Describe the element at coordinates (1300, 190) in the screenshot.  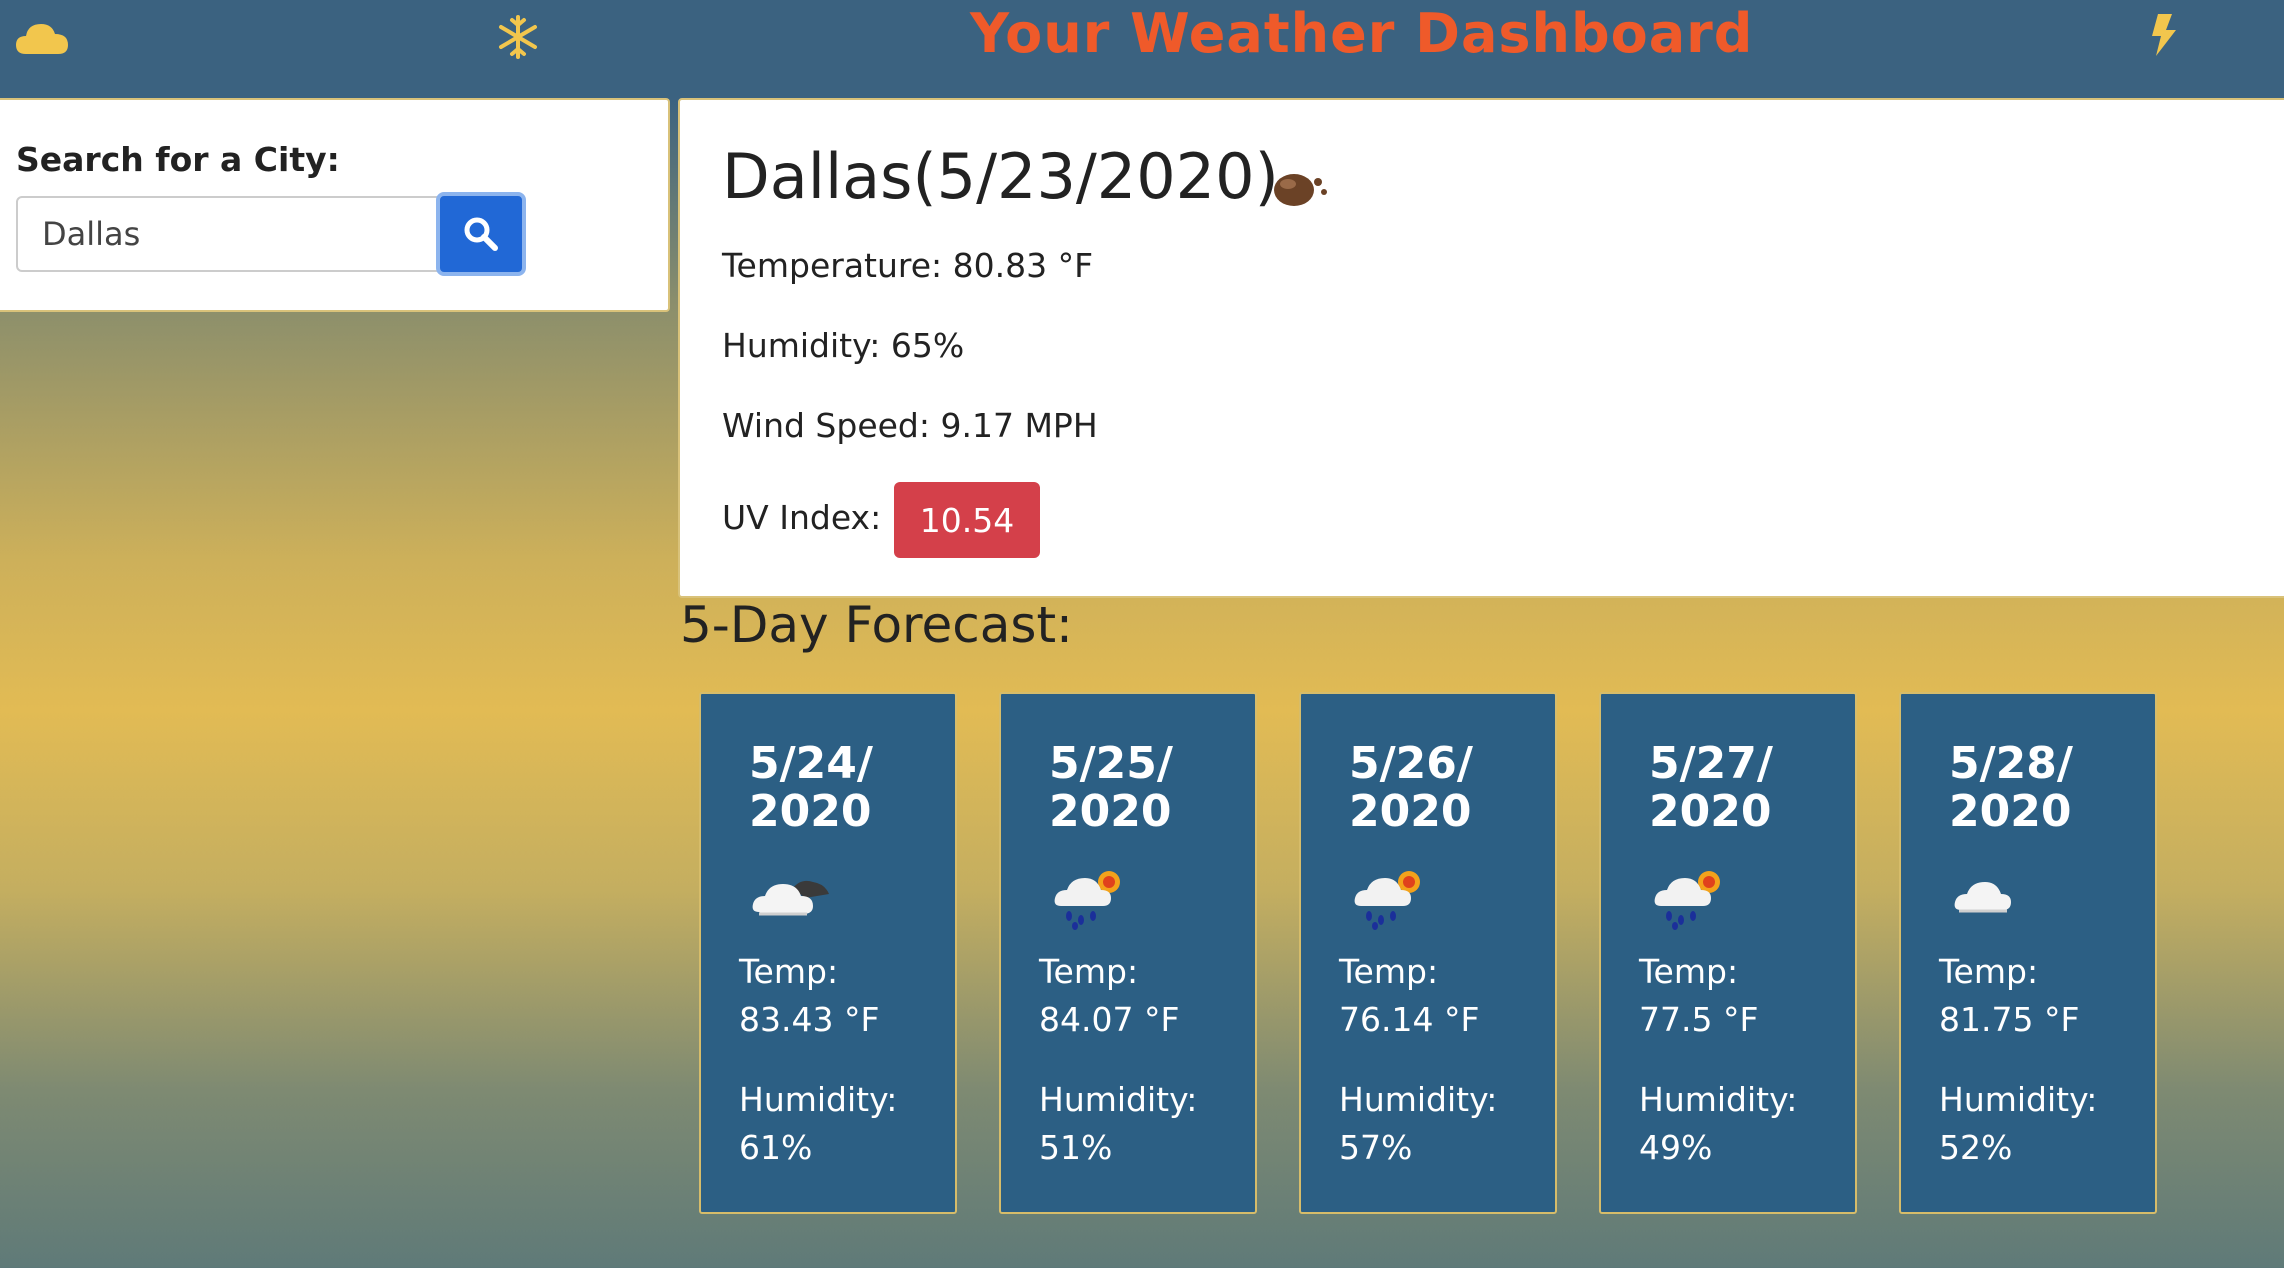
I see `haze-icon` at that location.